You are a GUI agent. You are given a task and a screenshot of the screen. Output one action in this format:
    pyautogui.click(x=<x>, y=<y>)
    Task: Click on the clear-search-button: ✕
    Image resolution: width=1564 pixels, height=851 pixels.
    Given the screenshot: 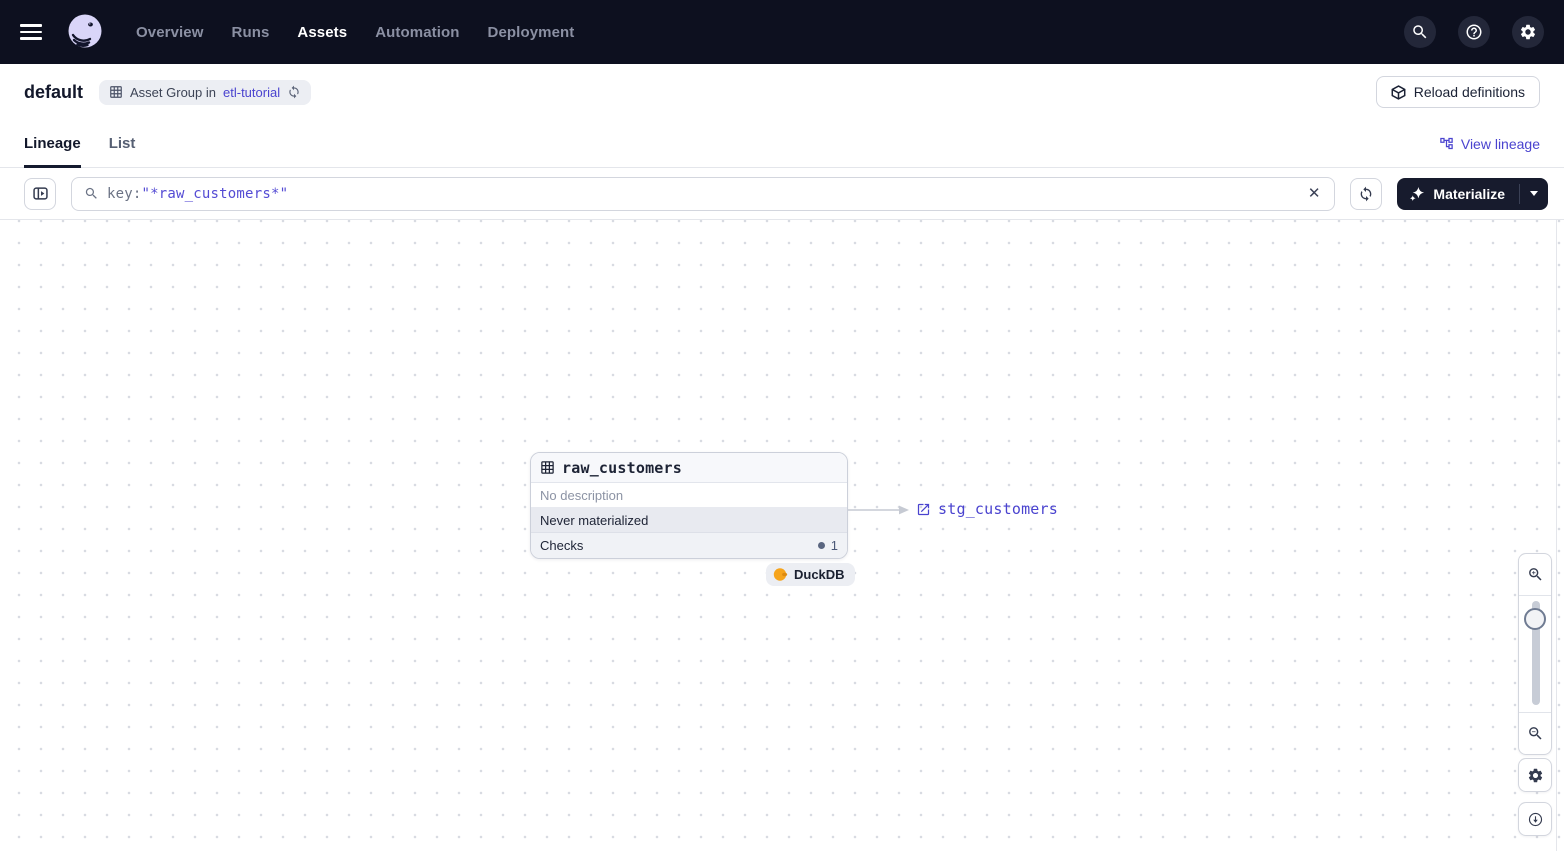 What is the action you would take?
    pyautogui.click(x=1314, y=193)
    